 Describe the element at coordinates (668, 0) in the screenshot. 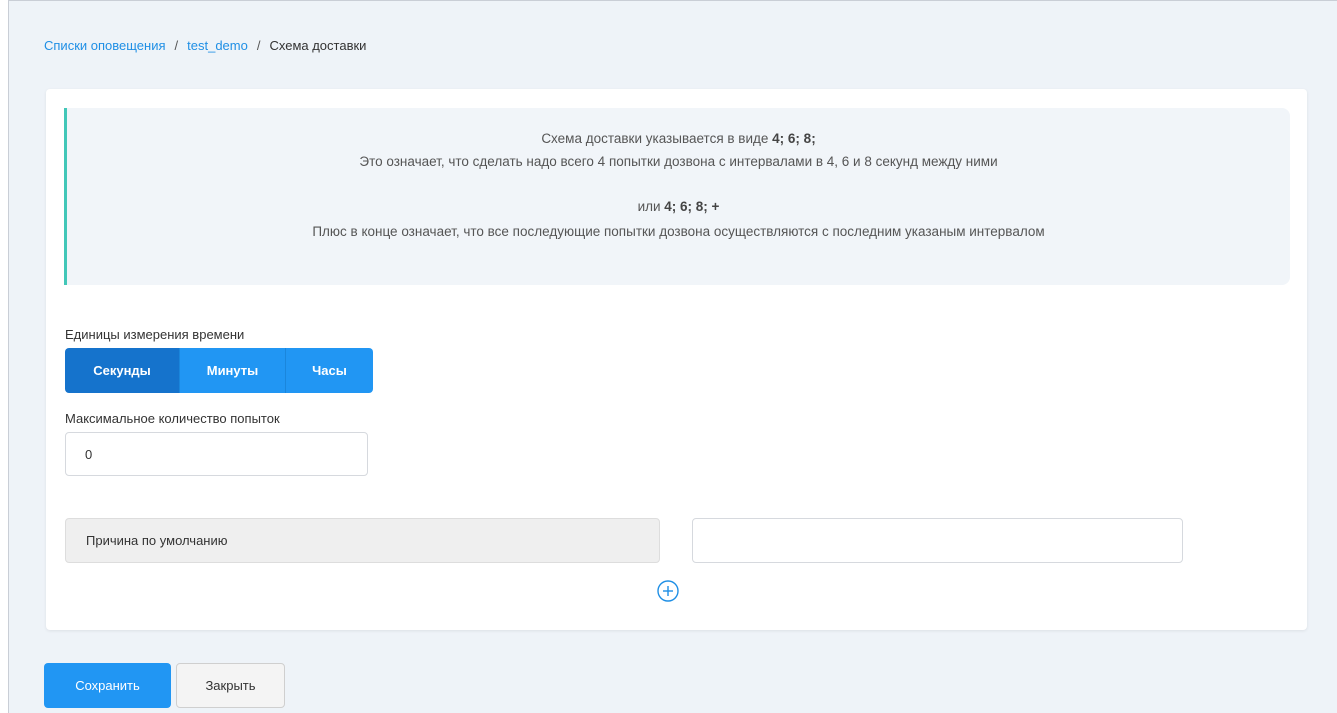

I see `window-top-border` at that location.